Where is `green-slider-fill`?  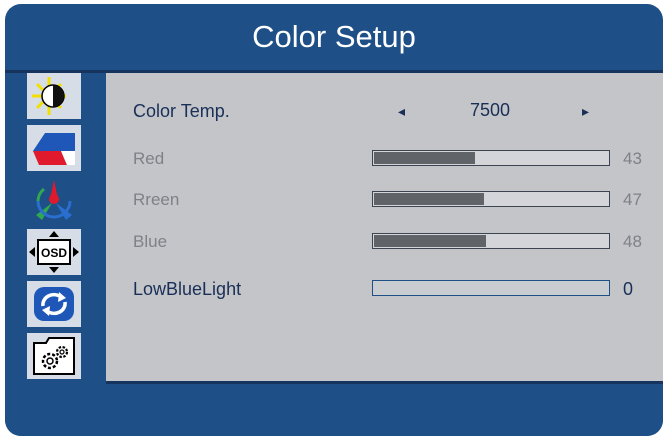
green-slider-fill is located at coordinates (429, 199).